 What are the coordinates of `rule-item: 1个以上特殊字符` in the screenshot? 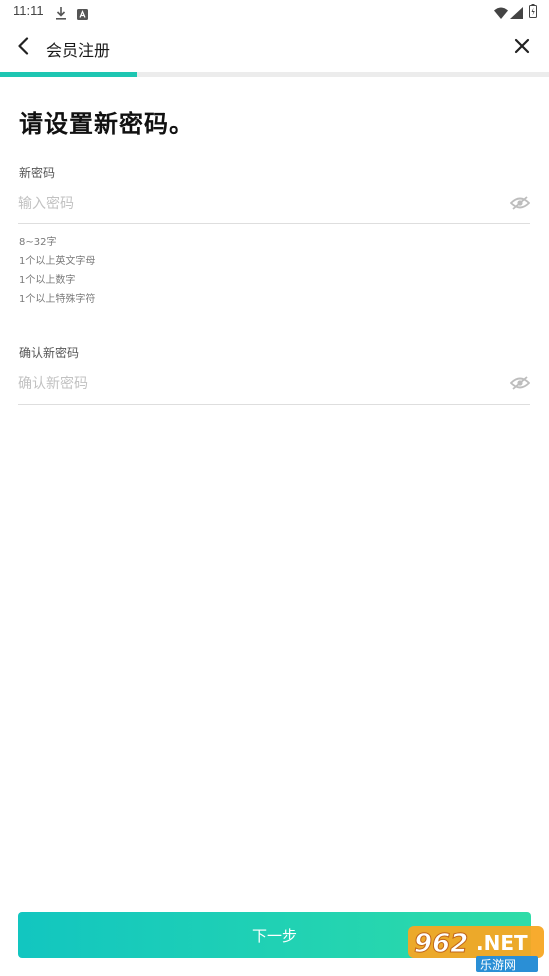 It's located at (57, 299).